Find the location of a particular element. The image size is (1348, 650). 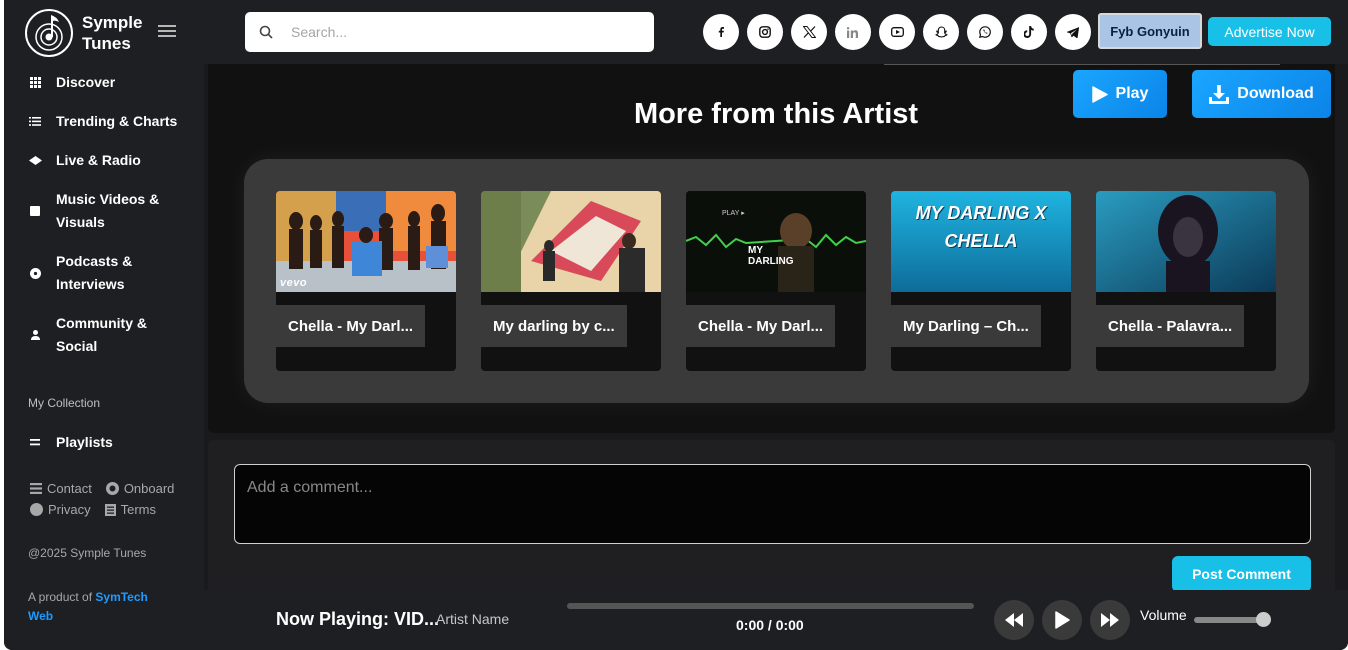

my-collection-heading: My Collection is located at coordinates (64, 403).